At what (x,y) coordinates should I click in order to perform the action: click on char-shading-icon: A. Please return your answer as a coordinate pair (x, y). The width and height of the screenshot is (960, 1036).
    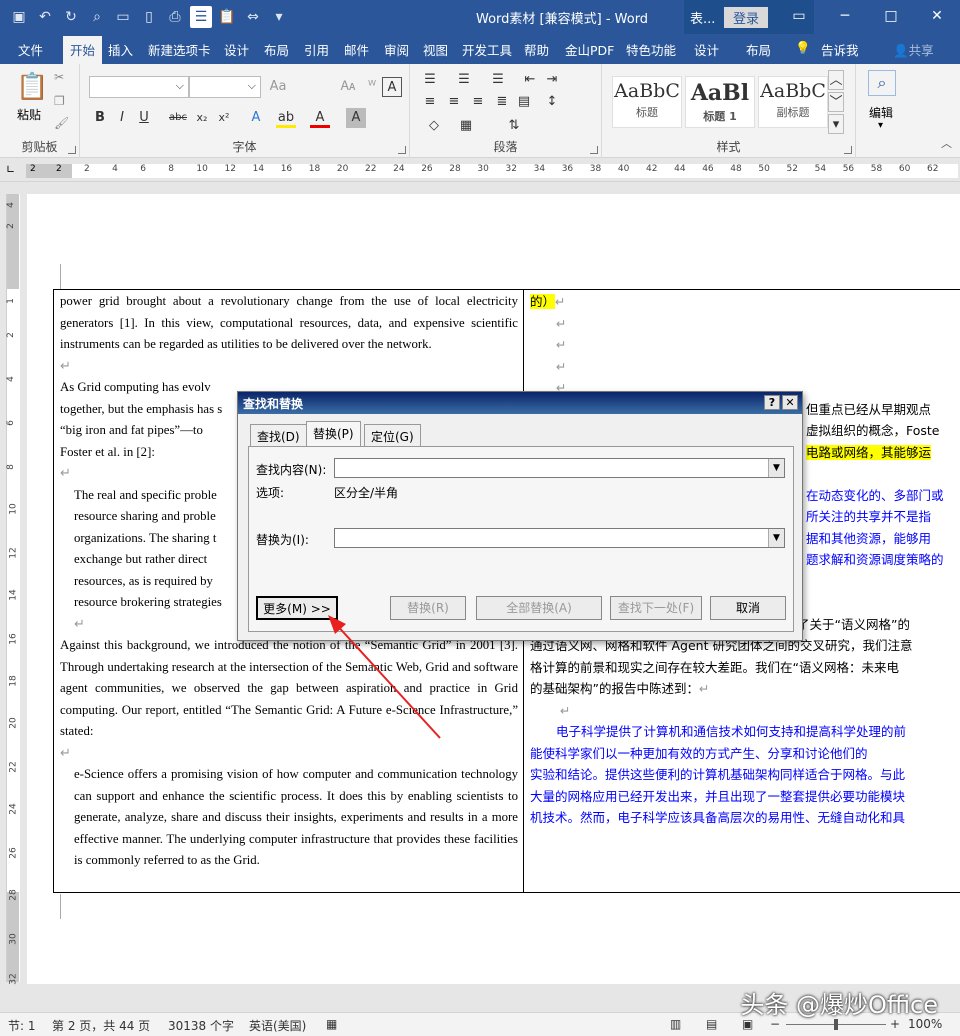
    Looking at the image, I should click on (356, 118).